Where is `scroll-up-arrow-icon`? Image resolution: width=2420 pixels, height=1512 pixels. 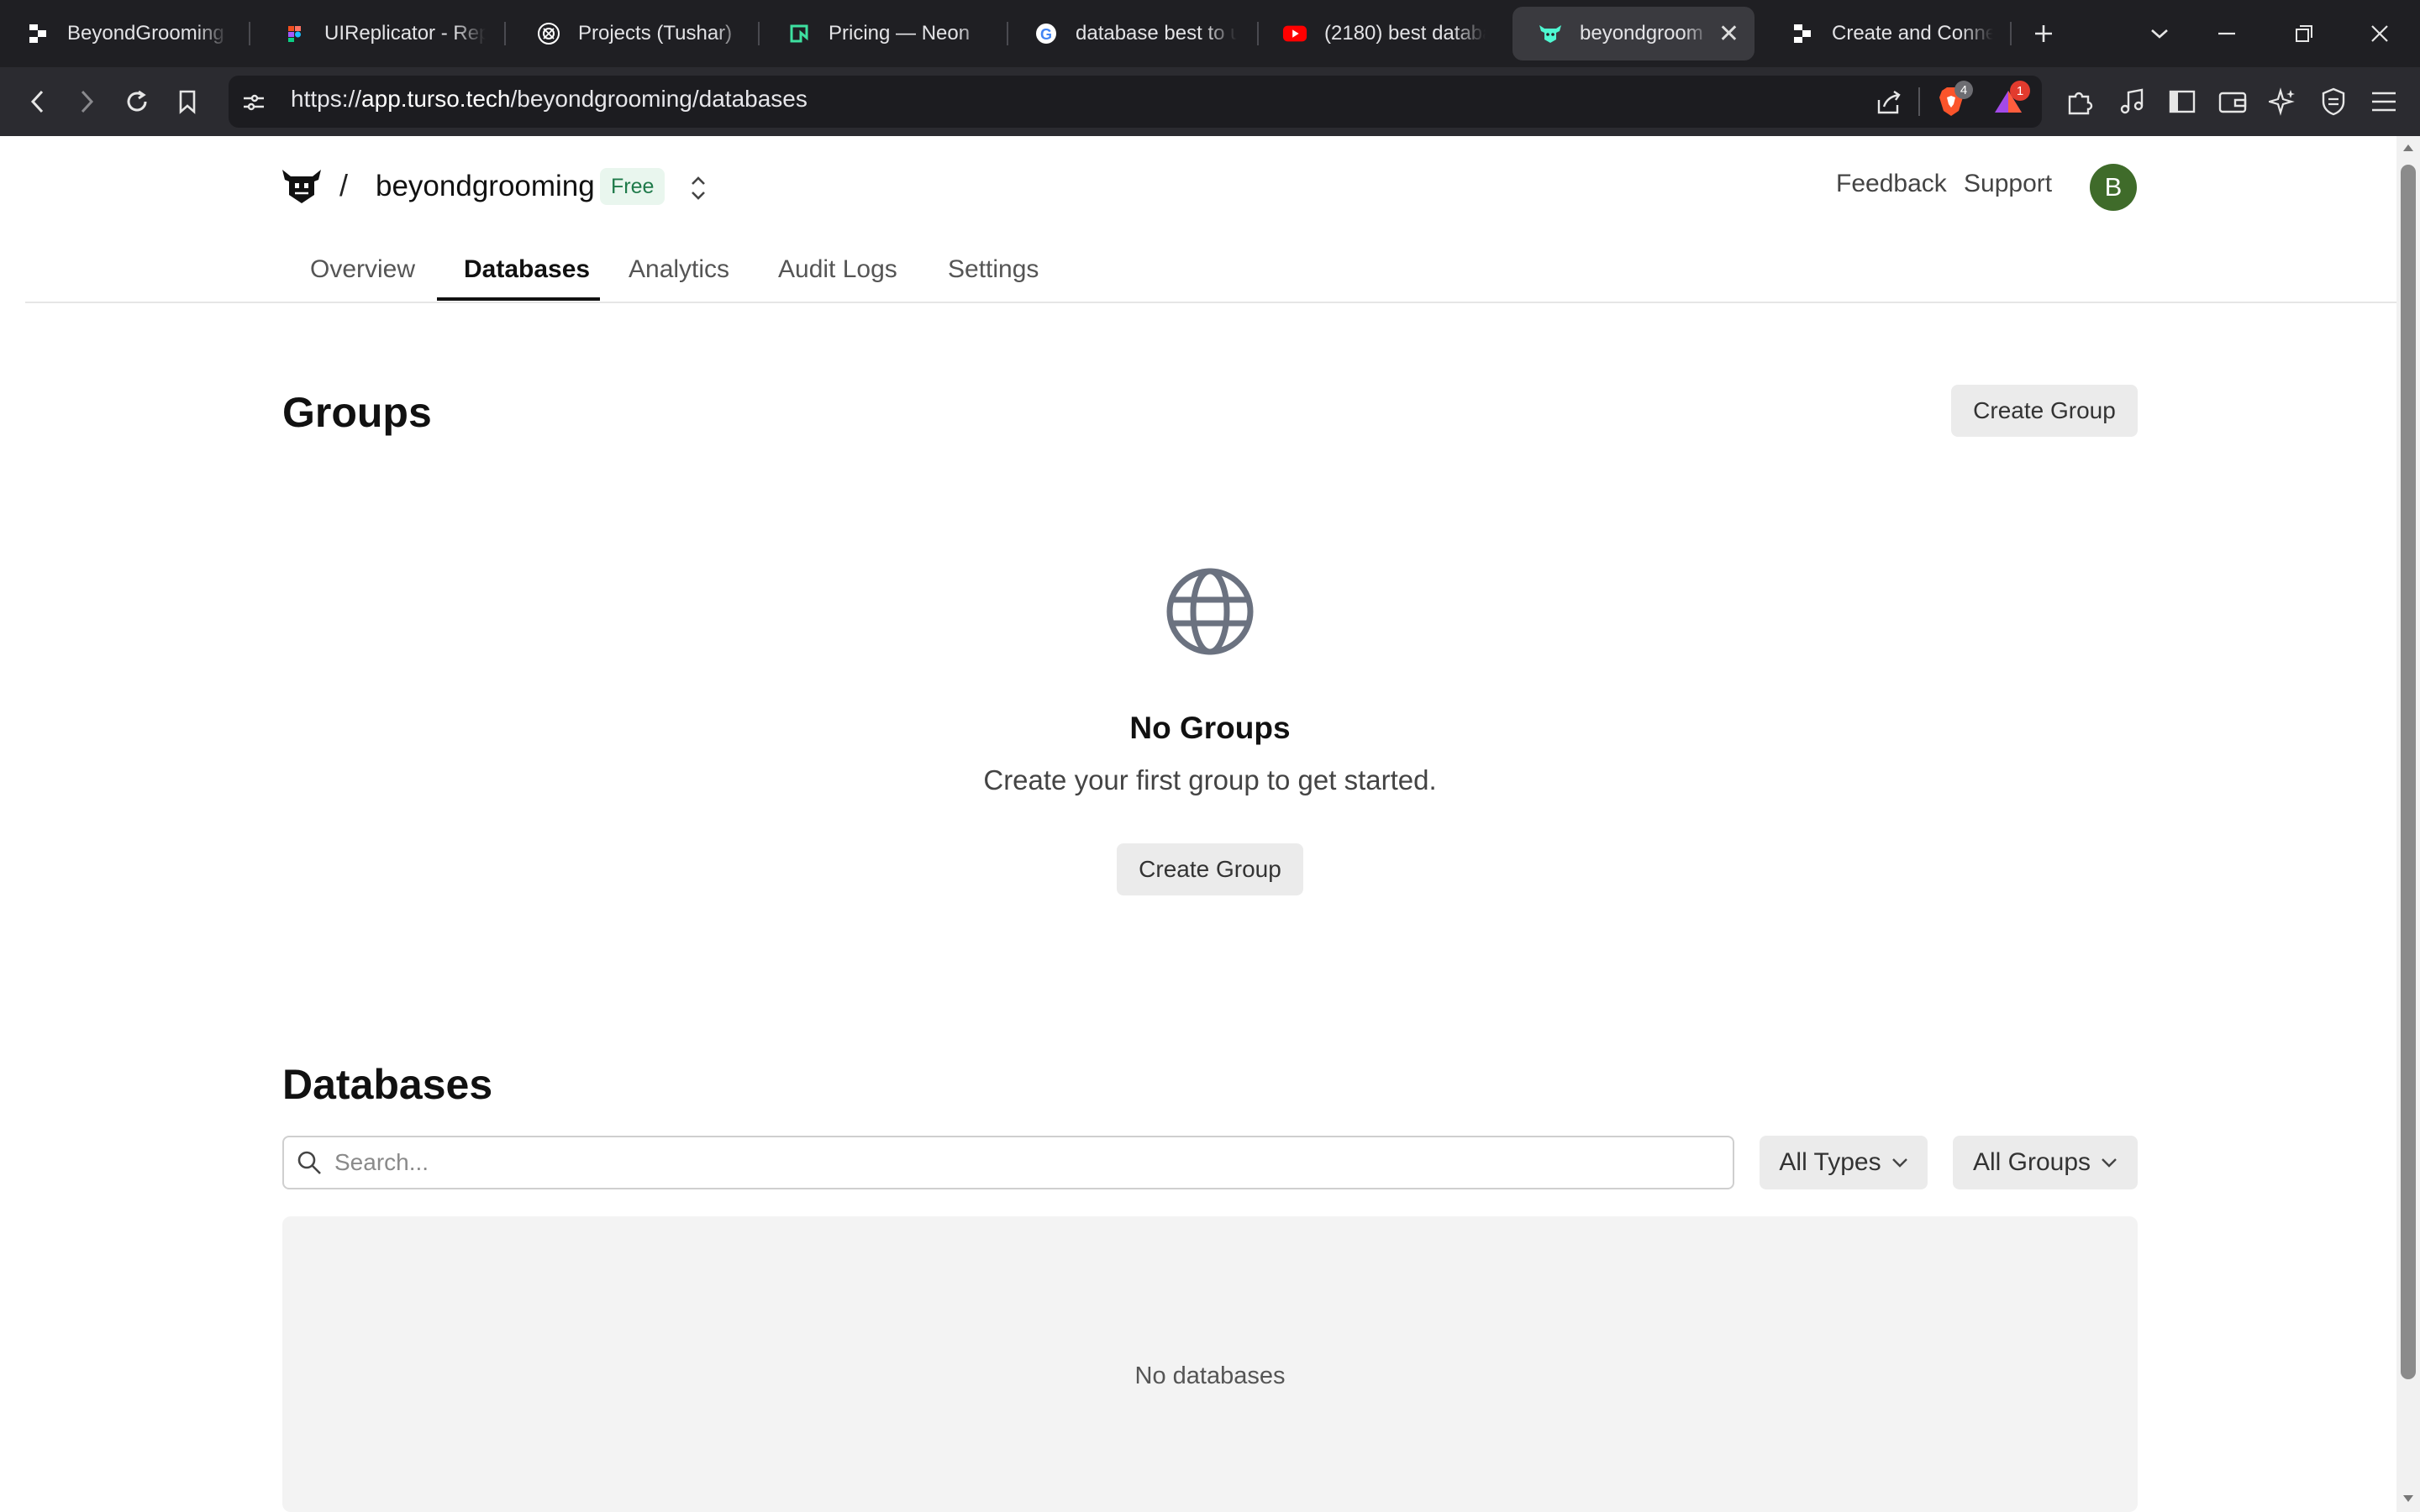
scroll-up-arrow-icon is located at coordinates (2408, 147).